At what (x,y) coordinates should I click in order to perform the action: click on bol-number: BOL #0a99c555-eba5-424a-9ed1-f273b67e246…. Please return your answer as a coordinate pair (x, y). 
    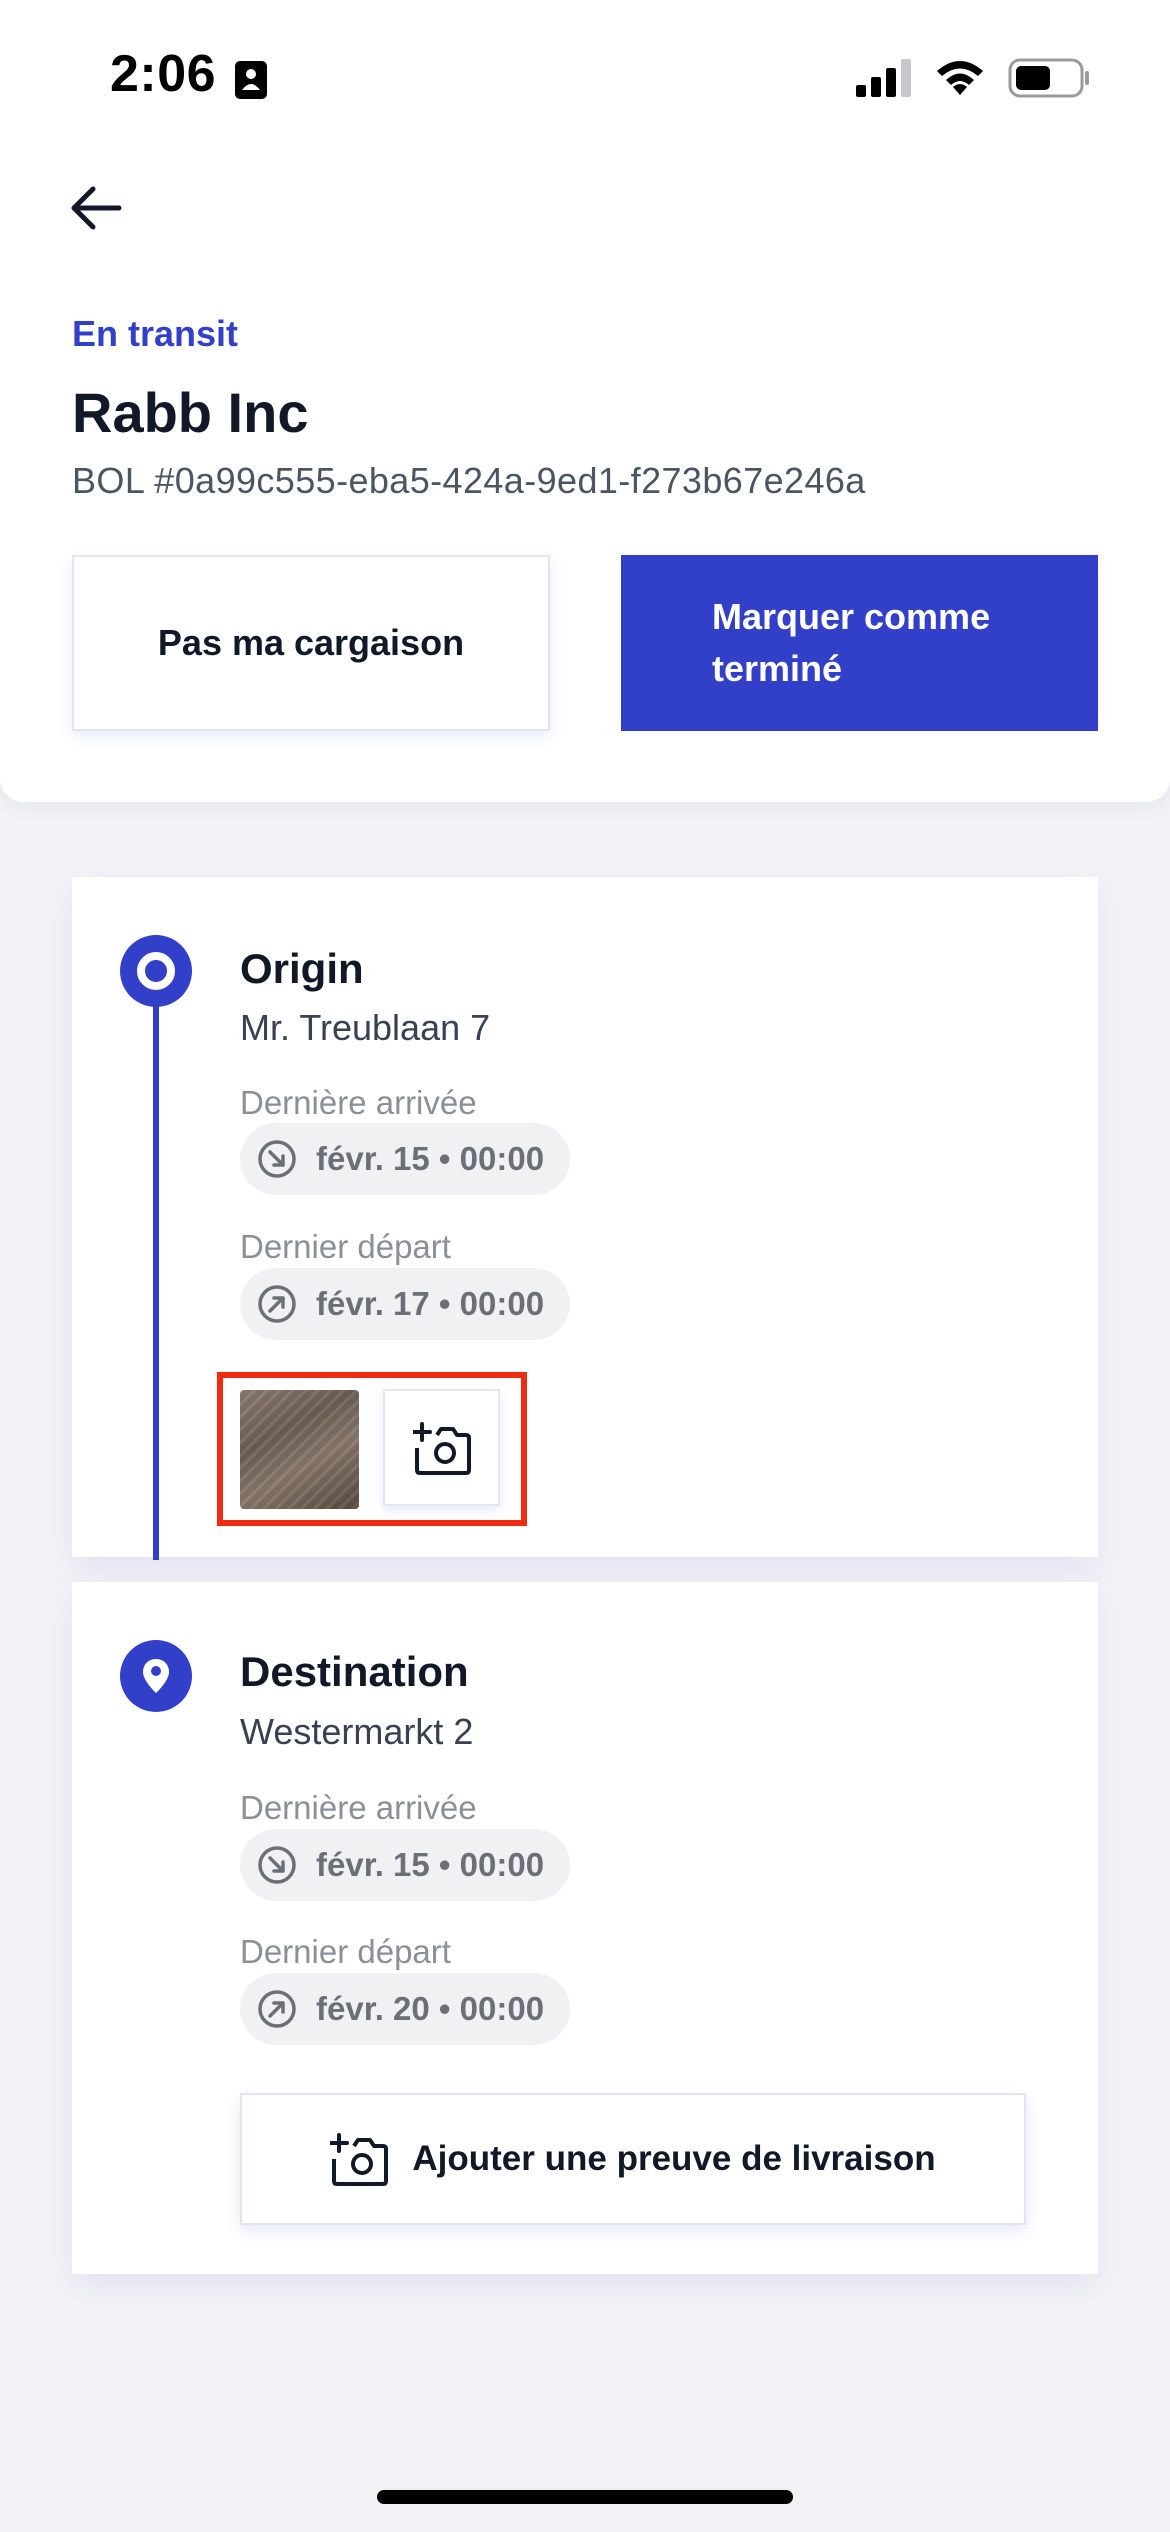
    Looking at the image, I should click on (469, 480).